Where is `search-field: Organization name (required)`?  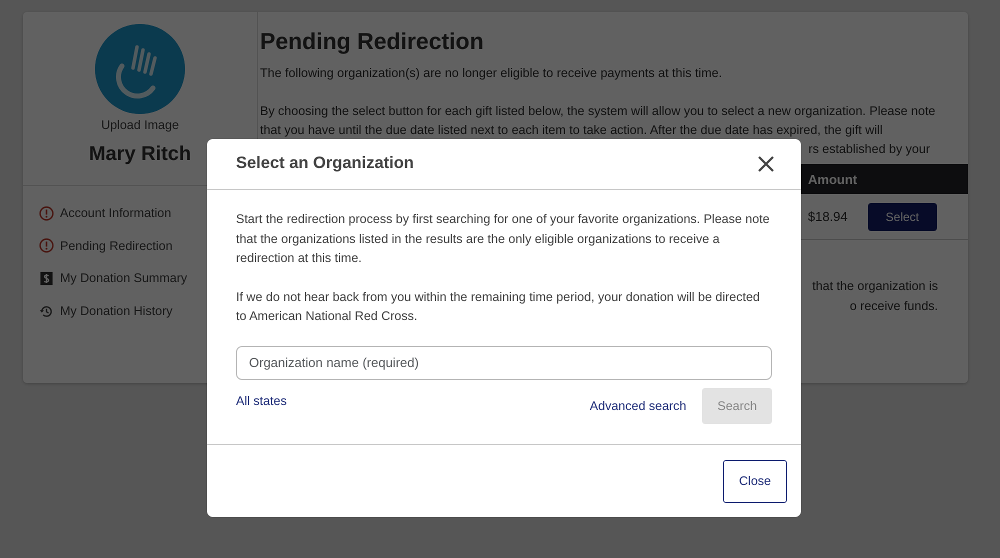 search-field: Organization name (required) is located at coordinates (504, 363).